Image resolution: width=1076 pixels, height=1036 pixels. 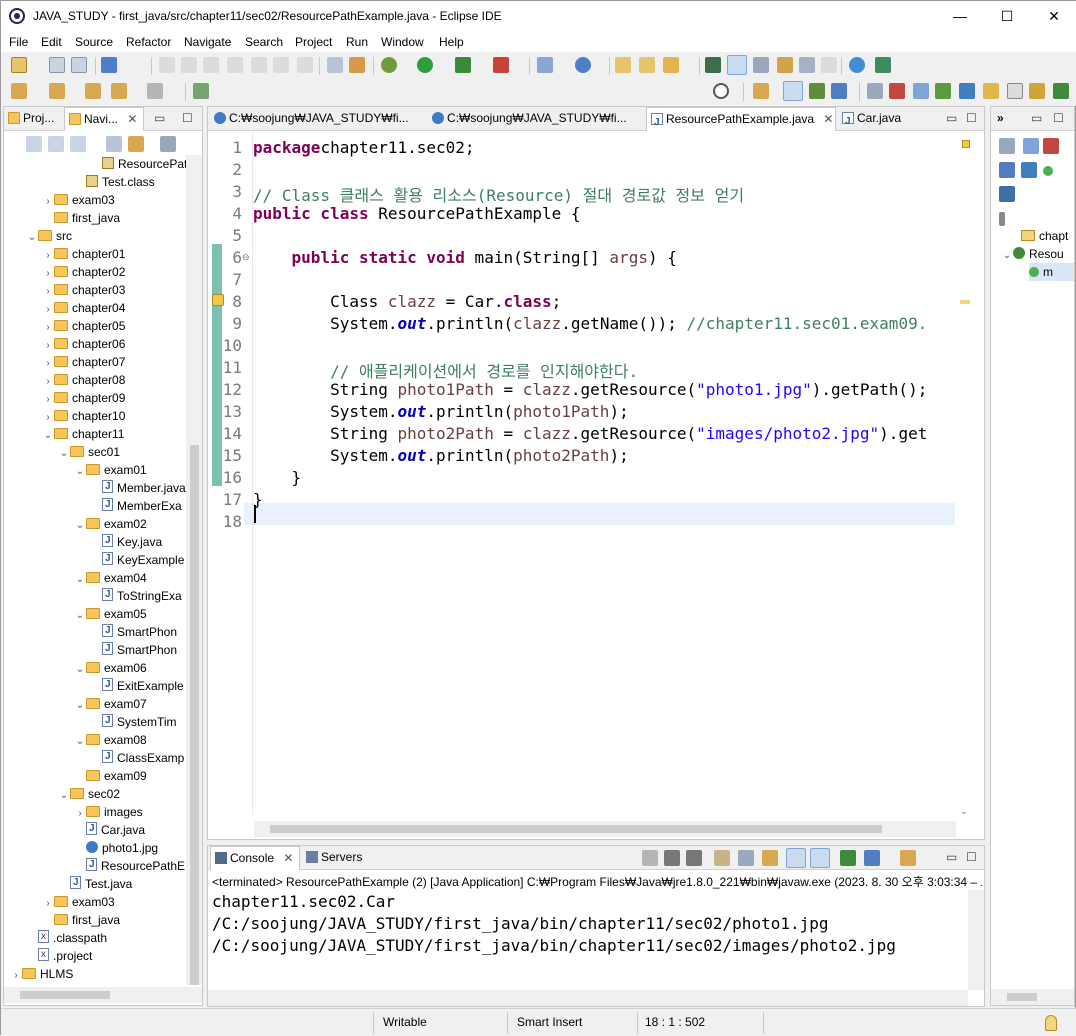 What do you see at coordinates (991, 91) in the screenshot?
I see `plugin-icon` at bounding box center [991, 91].